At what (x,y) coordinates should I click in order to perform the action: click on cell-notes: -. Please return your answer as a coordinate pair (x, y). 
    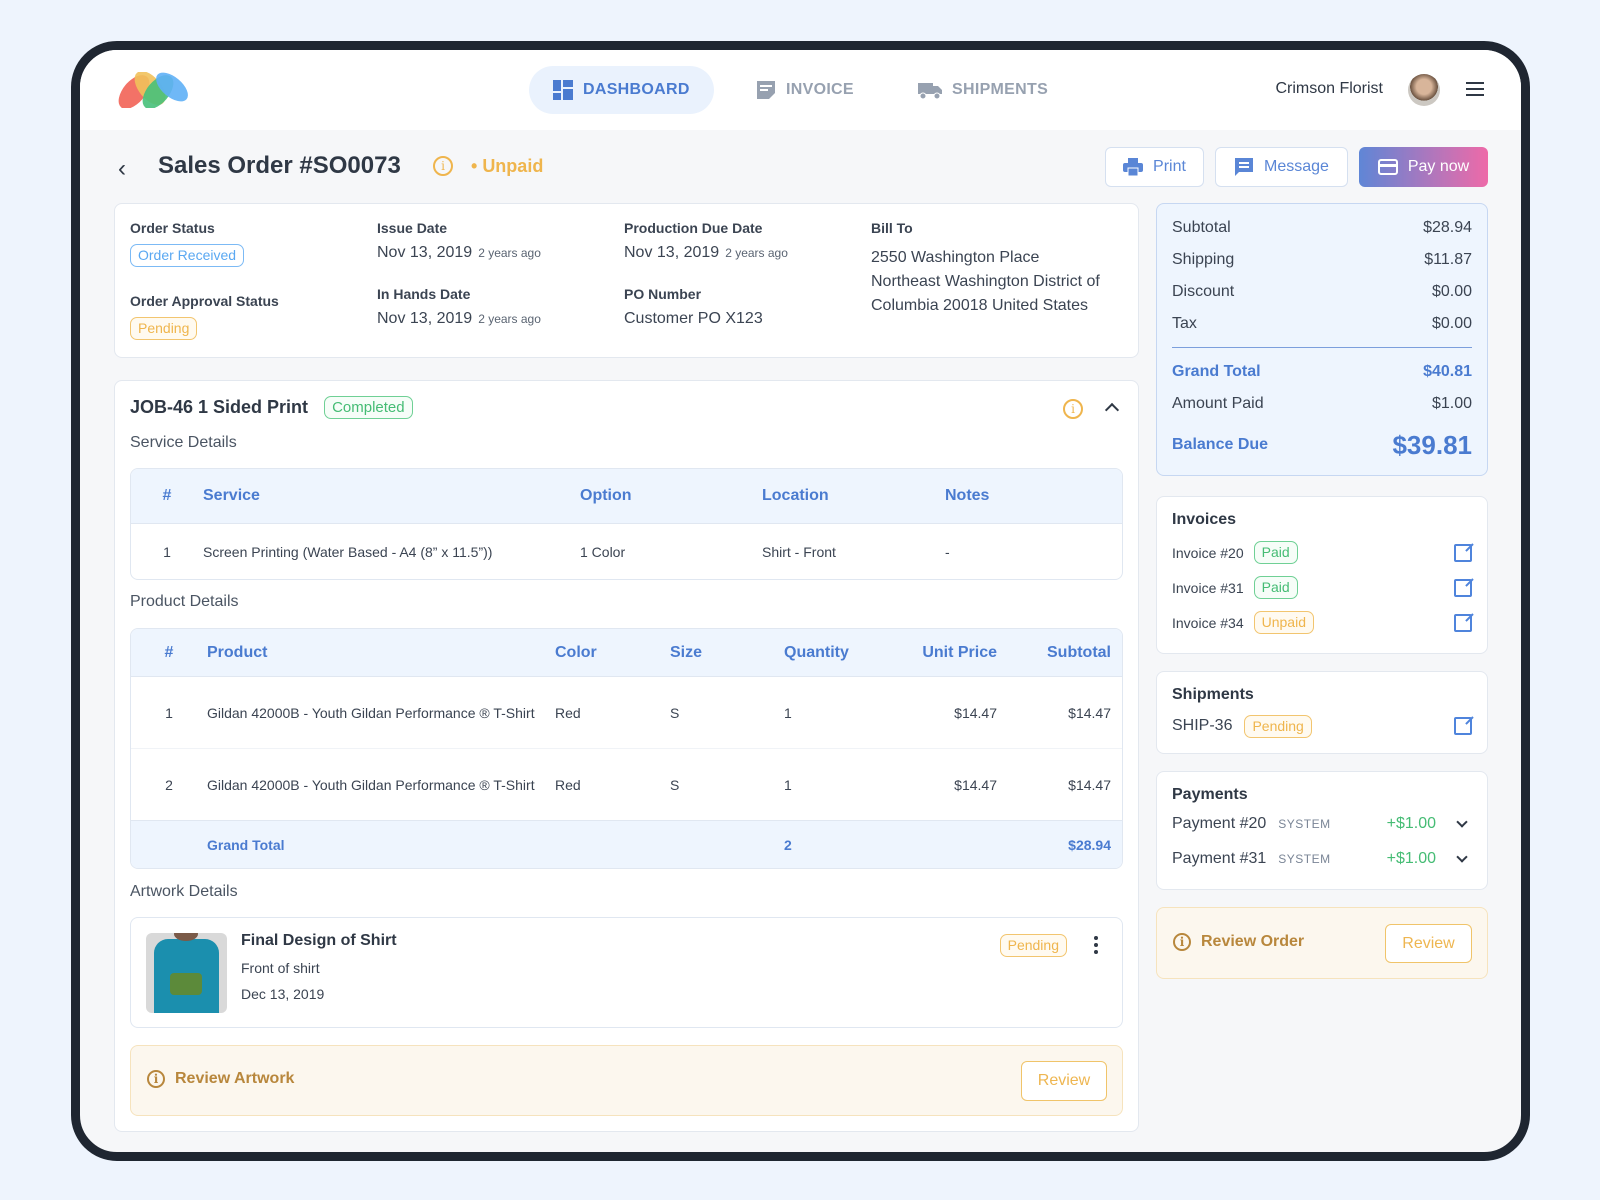
    Looking at the image, I should click on (947, 551).